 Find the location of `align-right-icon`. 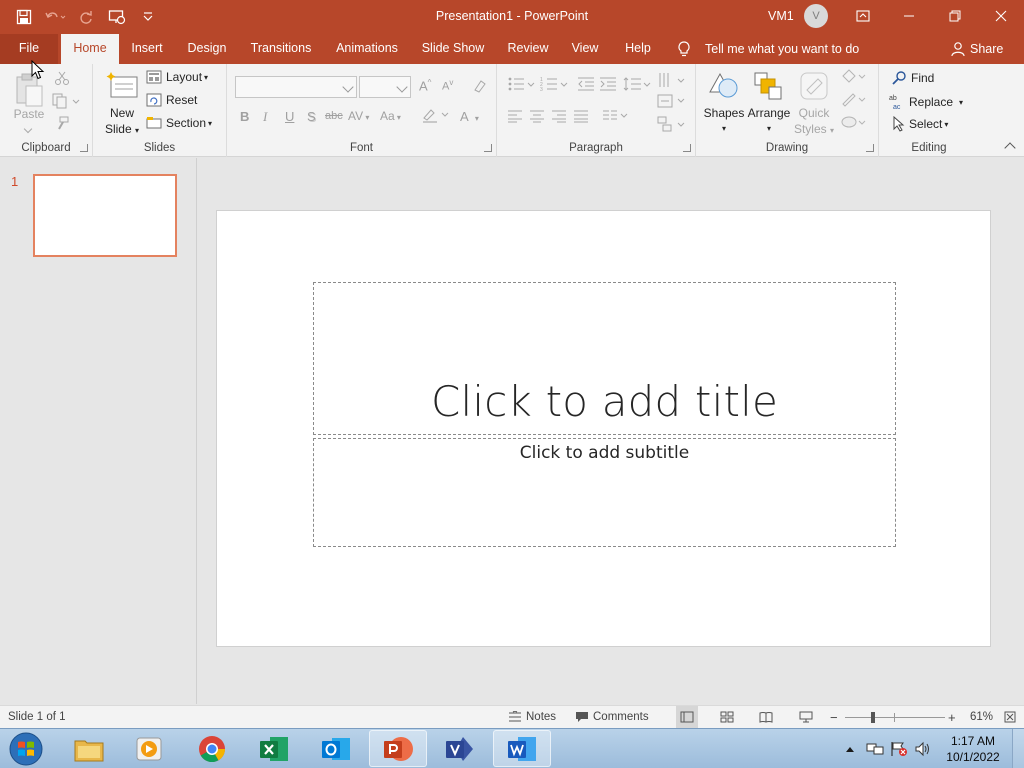

align-right-icon is located at coordinates (559, 117).